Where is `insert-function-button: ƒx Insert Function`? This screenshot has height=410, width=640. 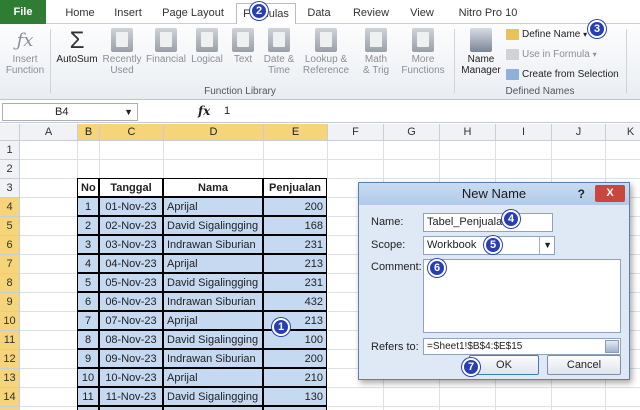
insert-function-button: ƒx Insert Function is located at coordinates (25, 52).